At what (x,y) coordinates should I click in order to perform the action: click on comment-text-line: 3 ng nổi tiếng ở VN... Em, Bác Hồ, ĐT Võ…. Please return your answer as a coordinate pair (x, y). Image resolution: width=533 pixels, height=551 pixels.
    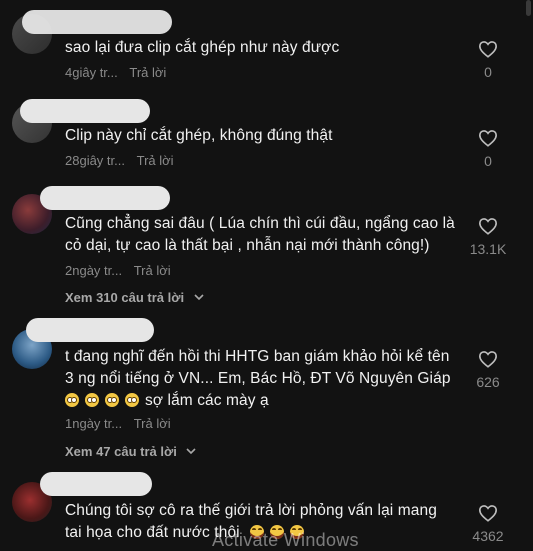
    Looking at the image, I should click on (258, 378).